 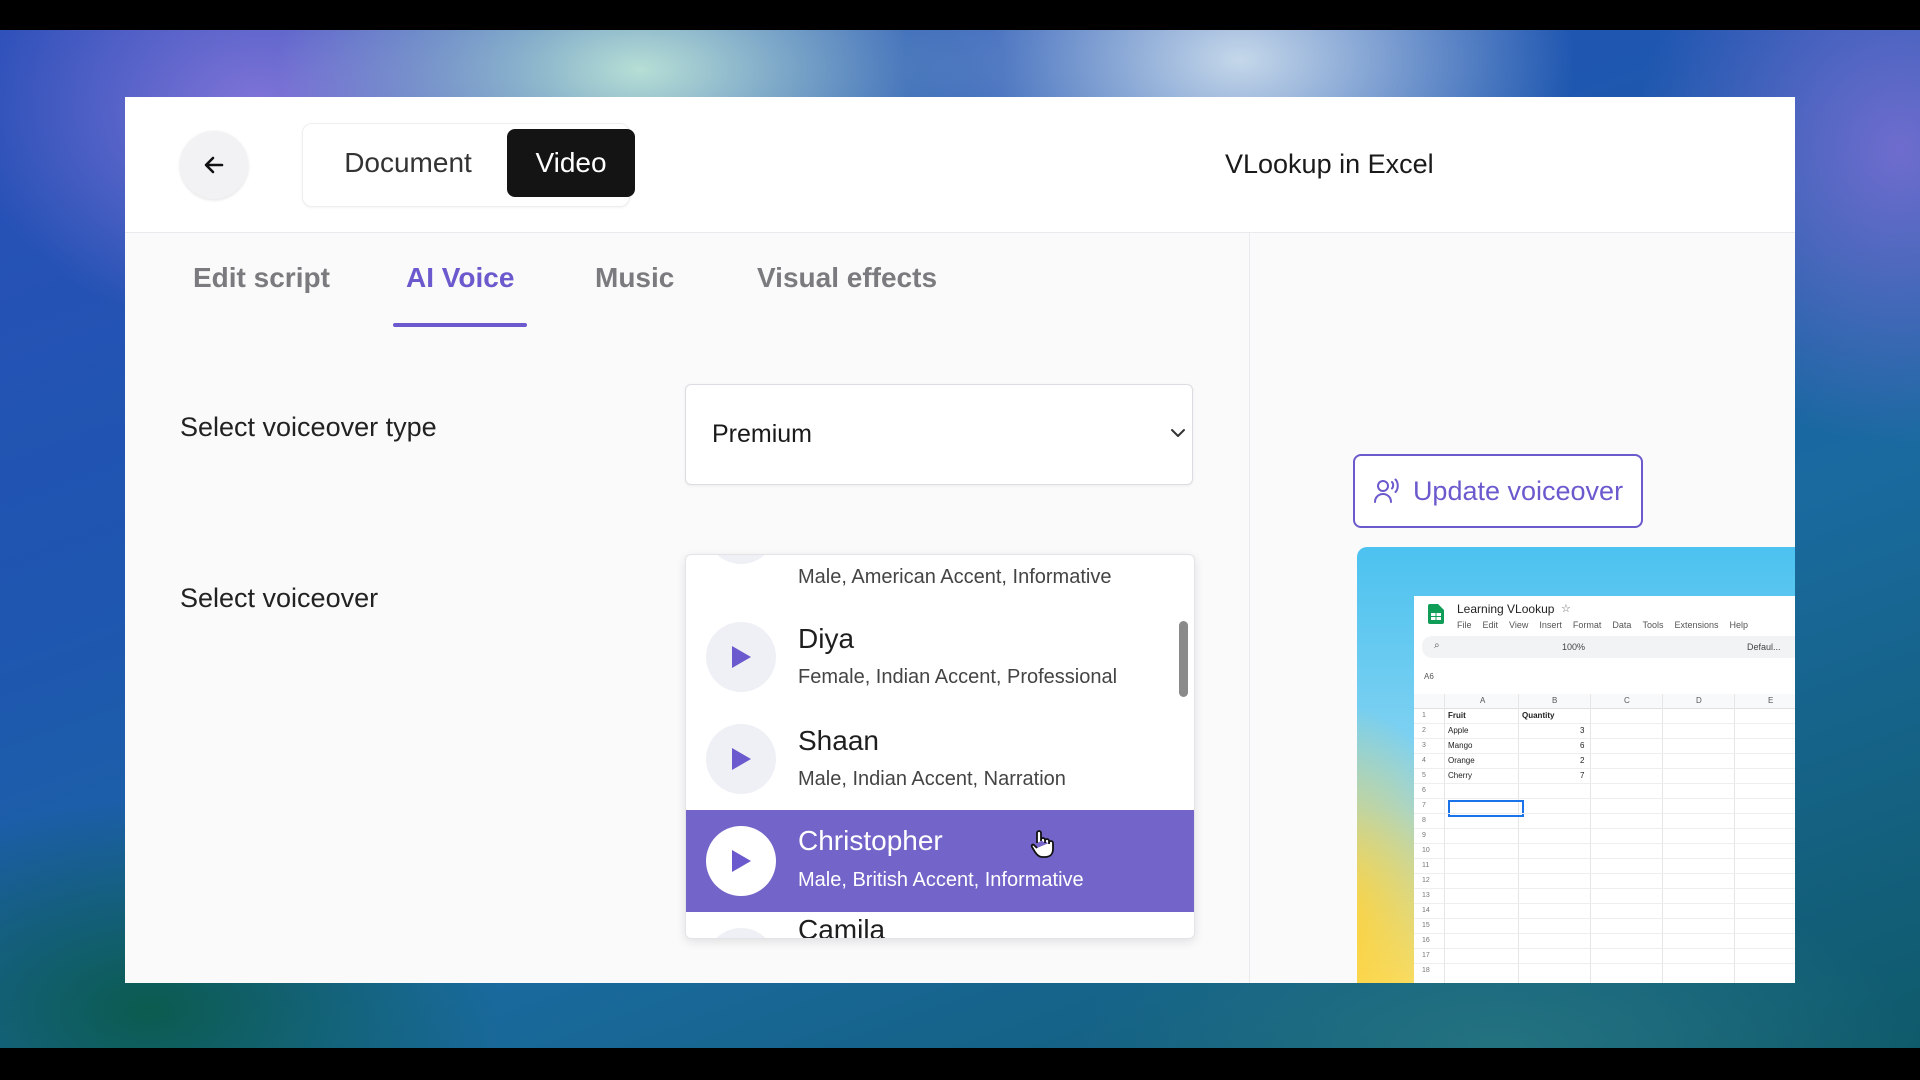 I want to click on voice-user-icon, so click(x=1386, y=490).